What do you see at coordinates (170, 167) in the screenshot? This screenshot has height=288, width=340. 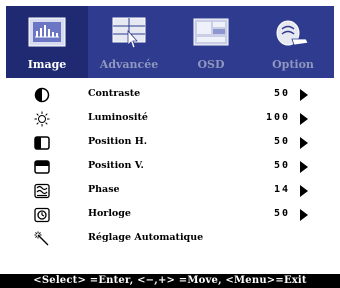 I see `menu-item-v-position: Position V. 50` at bounding box center [170, 167].